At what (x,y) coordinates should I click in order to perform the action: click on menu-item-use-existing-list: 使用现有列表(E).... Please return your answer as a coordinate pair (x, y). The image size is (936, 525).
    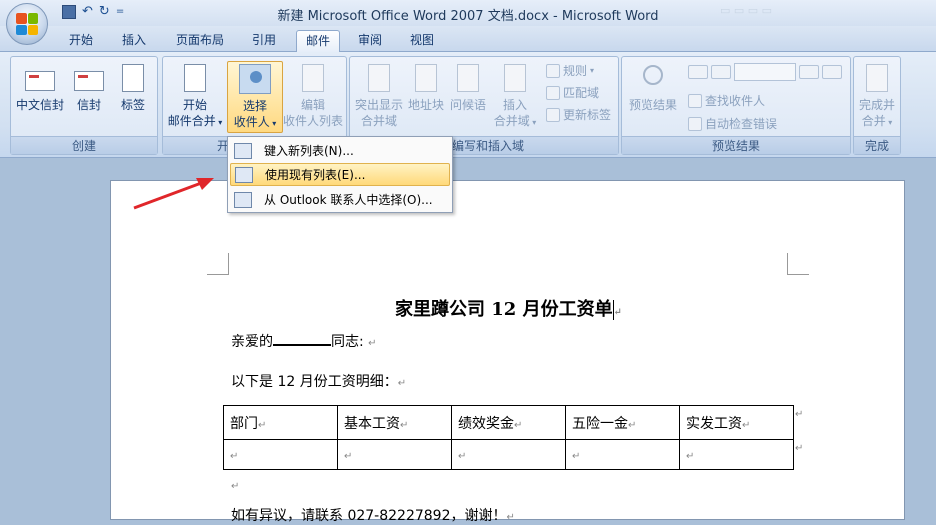
    Looking at the image, I should click on (340, 174).